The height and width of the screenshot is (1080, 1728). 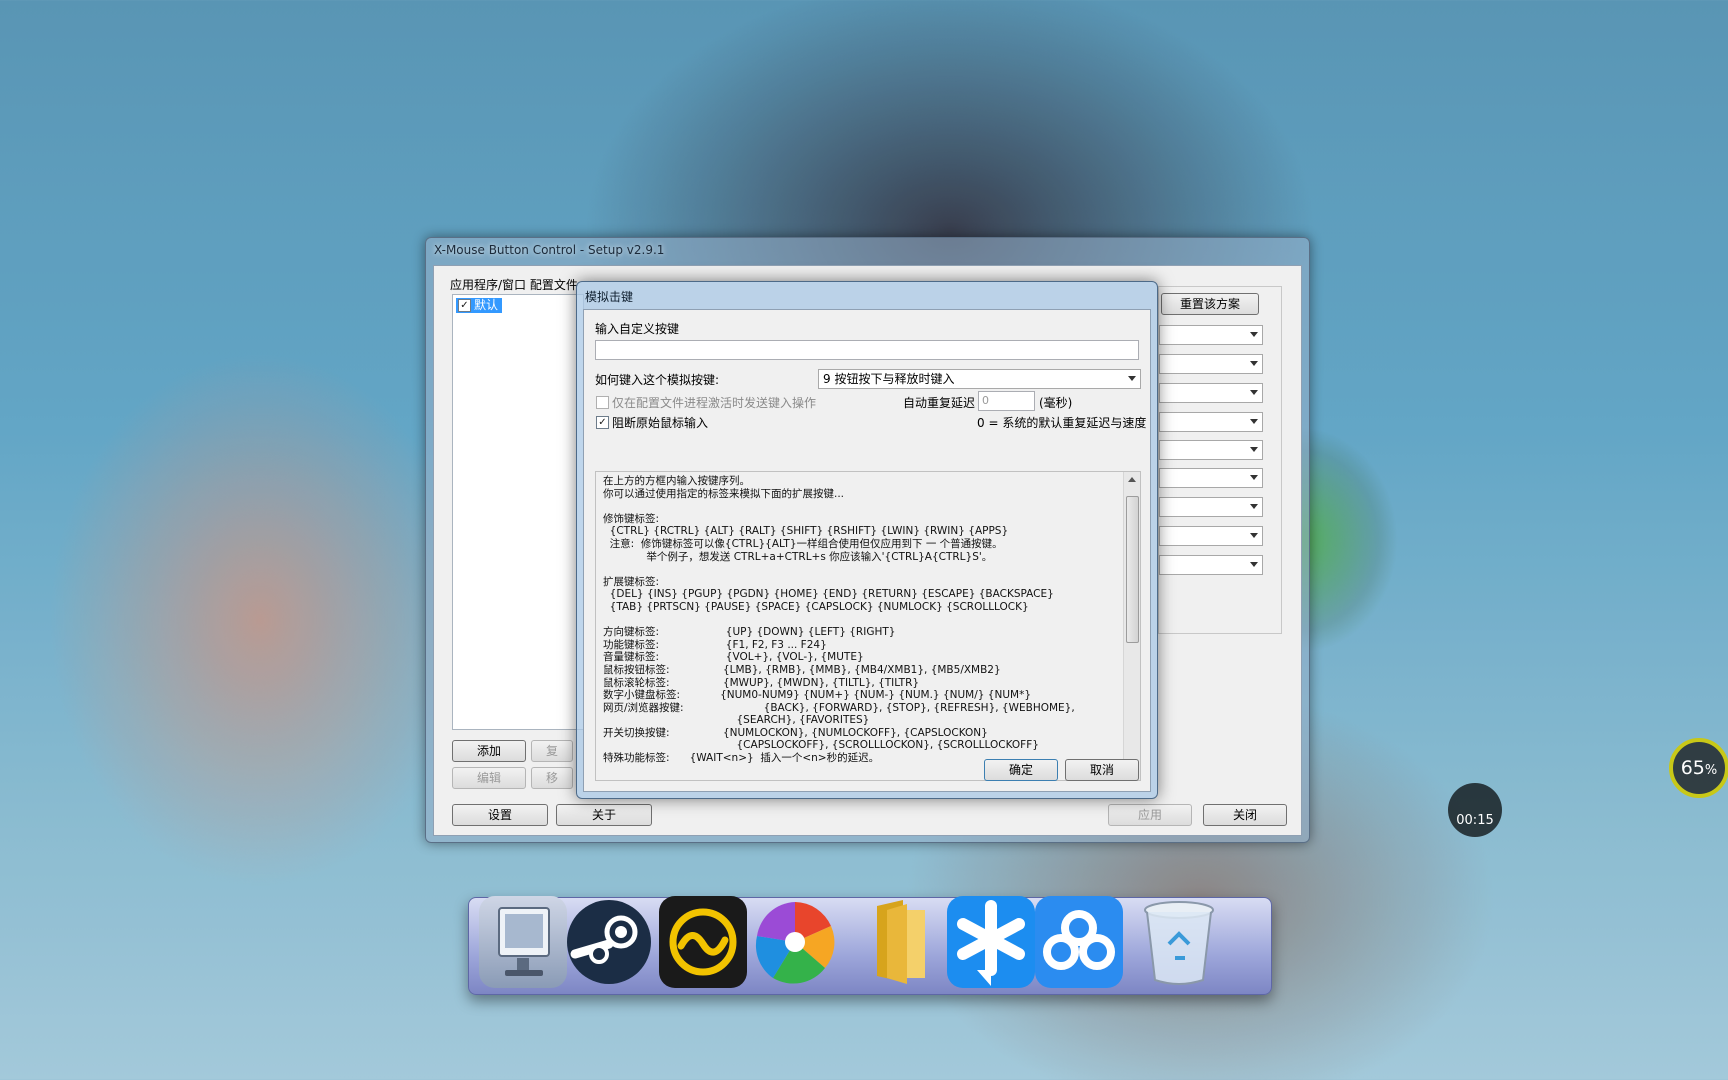 What do you see at coordinates (979, 379) in the screenshot?
I see `send-mode-select: 9 按钮按下与释放时键入` at bounding box center [979, 379].